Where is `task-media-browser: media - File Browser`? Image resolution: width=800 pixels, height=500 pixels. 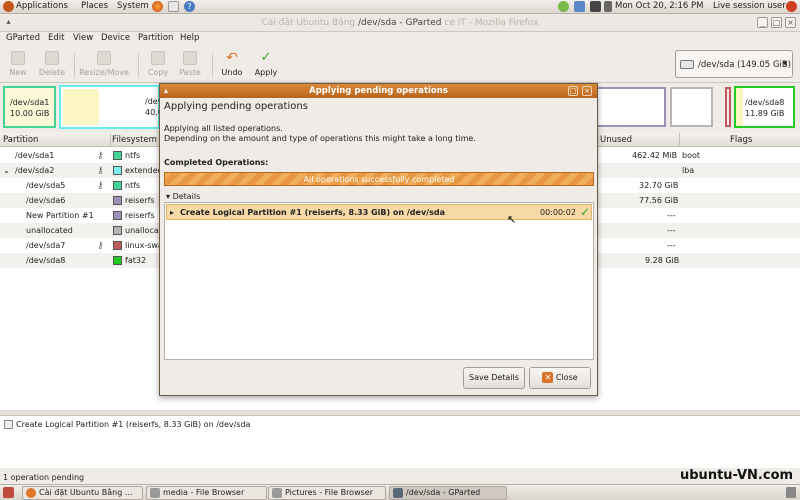 task-media-browser: media - File Browser is located at coordinates (206, 493).